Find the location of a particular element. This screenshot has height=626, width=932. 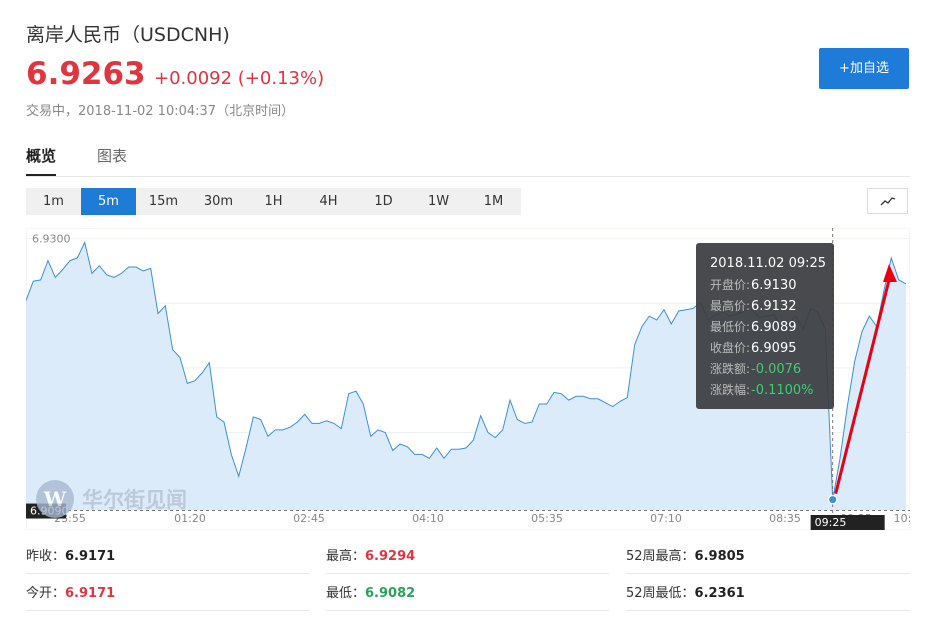

period-4h: 4H is located at coordinates (328, 201).